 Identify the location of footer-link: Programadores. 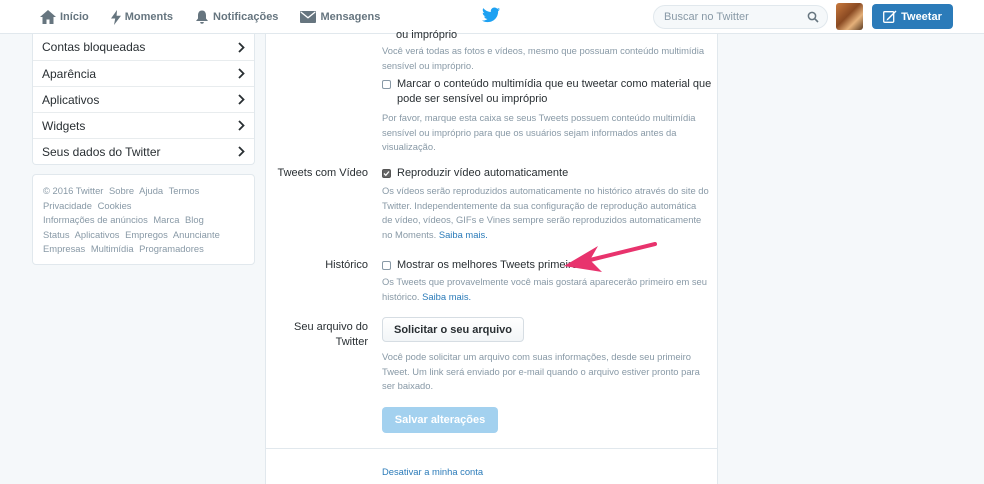
(171, 248).